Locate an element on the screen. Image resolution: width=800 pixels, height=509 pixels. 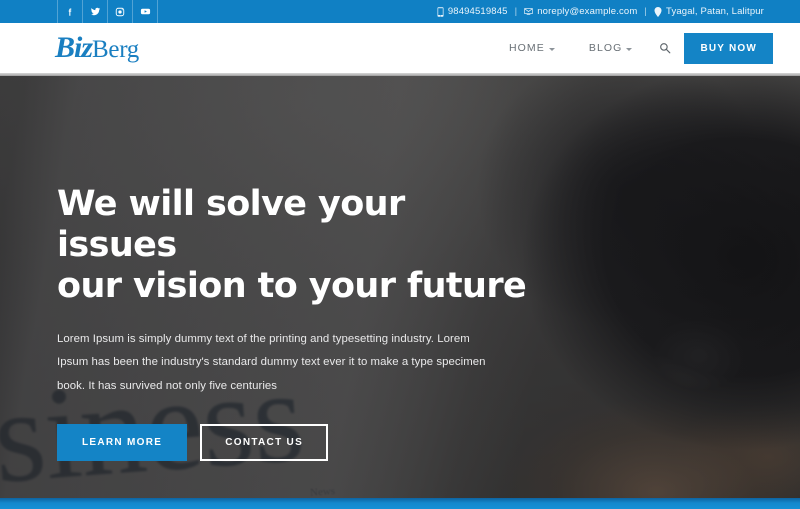
contact-phone: 98494519845 is located at coordinates (472, 11).